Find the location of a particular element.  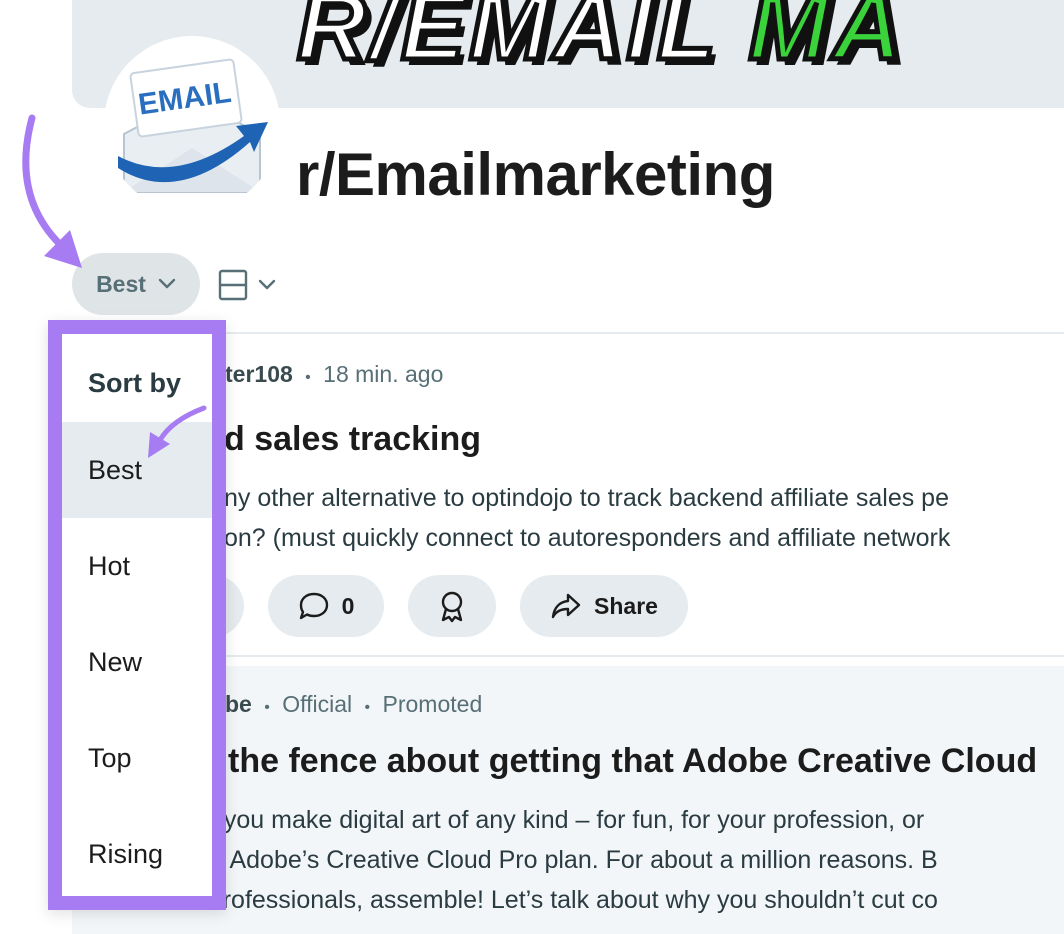

award-icon is located at coordinates (452, 607).